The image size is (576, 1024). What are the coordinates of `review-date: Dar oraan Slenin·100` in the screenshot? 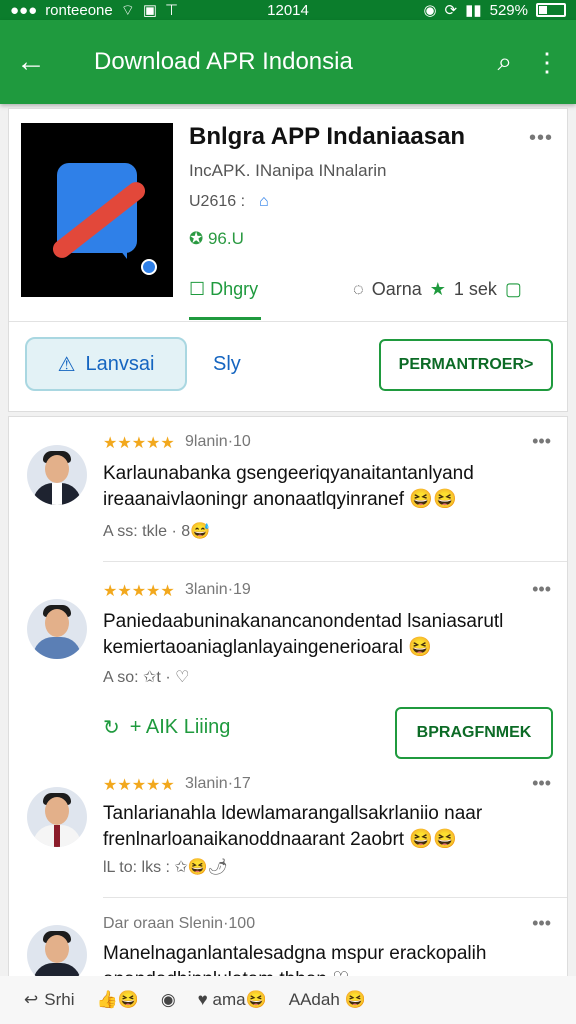 It's located at (179, 923).